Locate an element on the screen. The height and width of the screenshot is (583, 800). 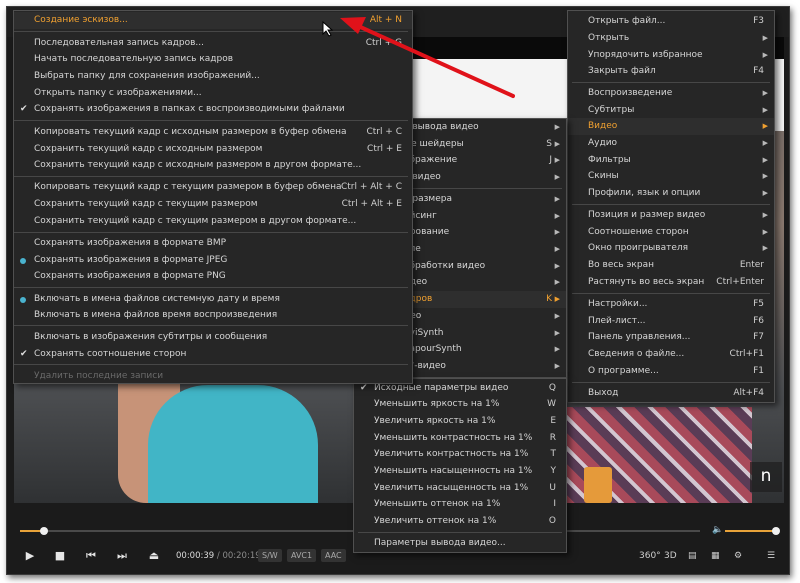
annotation-arrow-shaft is located at coordinates (434, 60).